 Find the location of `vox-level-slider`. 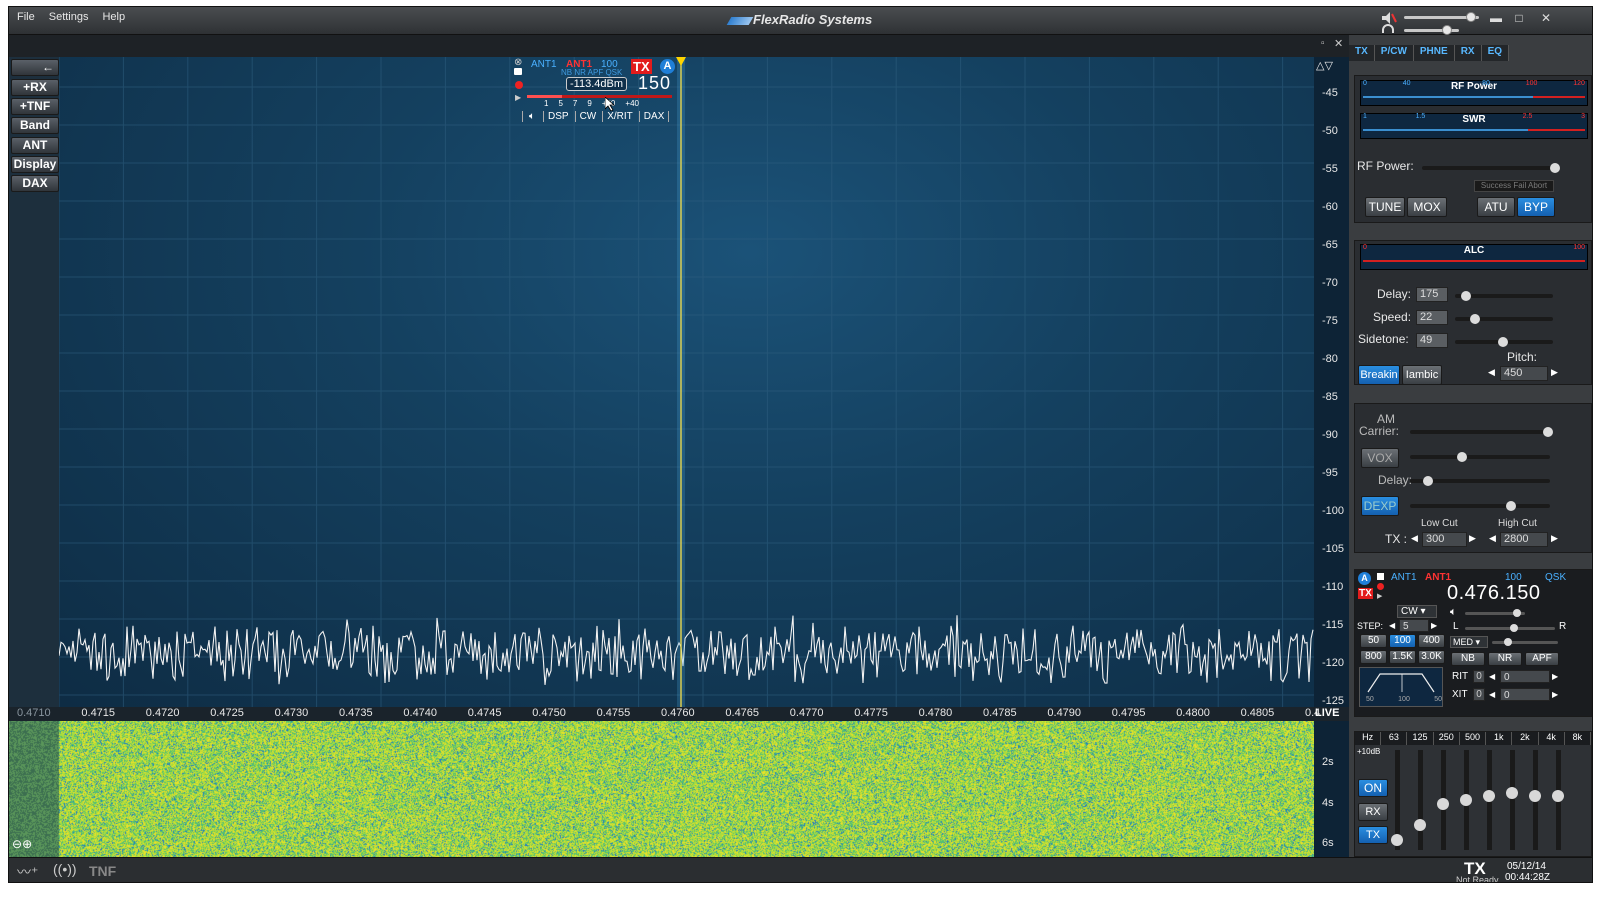

vox-level-slider is located at coordinates (1480, 457).